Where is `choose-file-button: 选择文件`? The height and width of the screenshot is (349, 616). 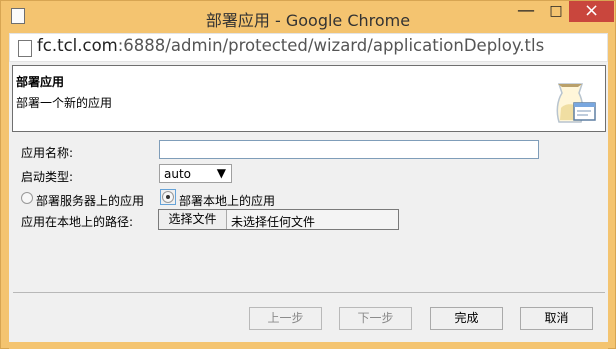
choose-file-button: 选择文件 is located at coordinates (193, 219).